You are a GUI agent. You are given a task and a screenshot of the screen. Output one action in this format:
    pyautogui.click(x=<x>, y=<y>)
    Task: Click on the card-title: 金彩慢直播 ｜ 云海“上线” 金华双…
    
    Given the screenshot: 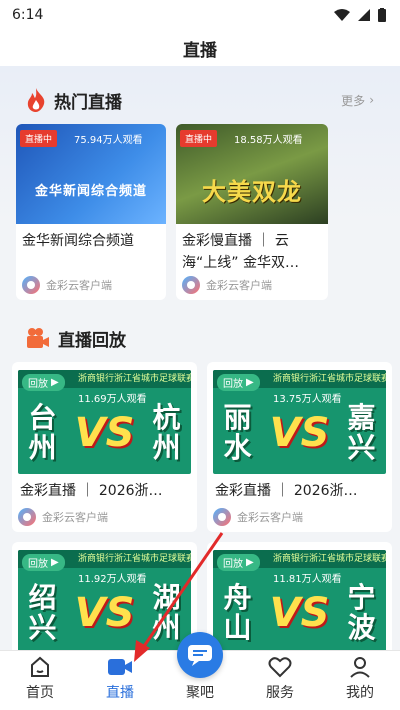 What is the action you would take?
    pyautogui.click(x=240, y=252)
    